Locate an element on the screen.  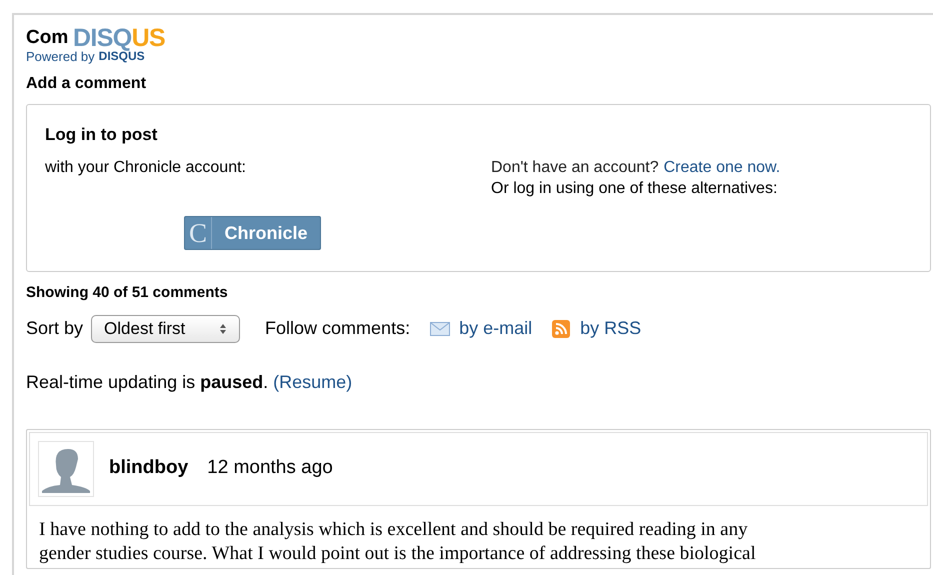
sort-dropdown: Oldest first is located at coordinates (165, 328).